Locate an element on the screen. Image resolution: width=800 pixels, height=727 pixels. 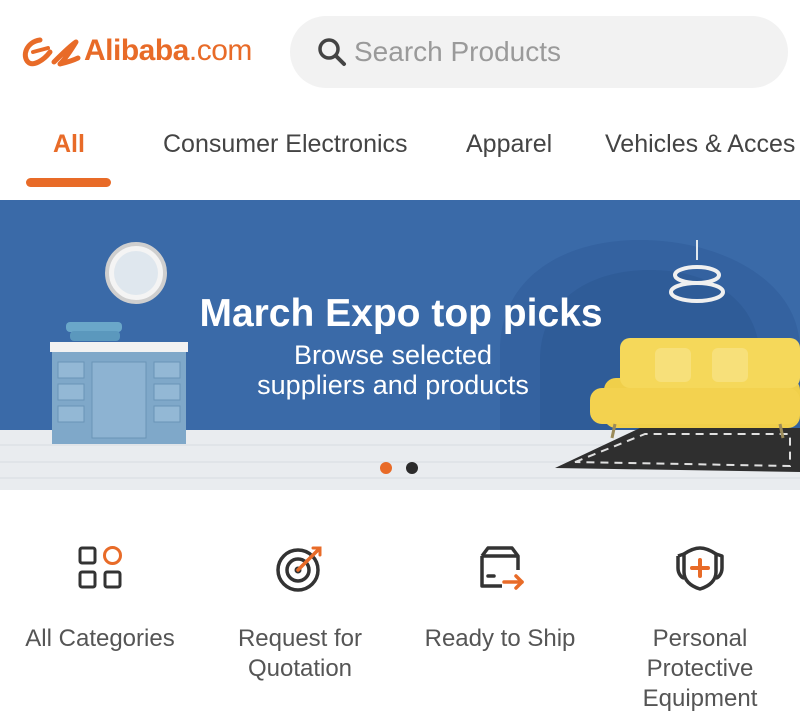
tab-vehicles-accessories: Vehicles & Acces is located at coordinates (700, 144).